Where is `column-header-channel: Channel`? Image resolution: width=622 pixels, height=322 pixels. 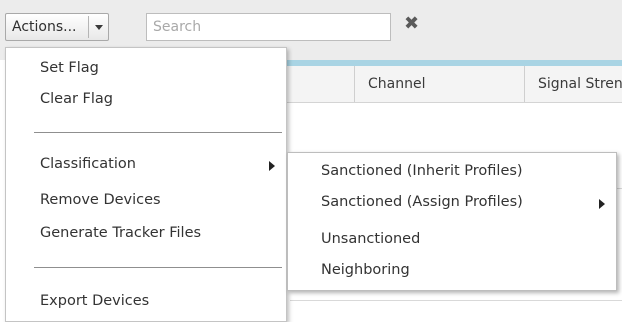
column-header-channel: Channel is located at coordinates (396, 84).